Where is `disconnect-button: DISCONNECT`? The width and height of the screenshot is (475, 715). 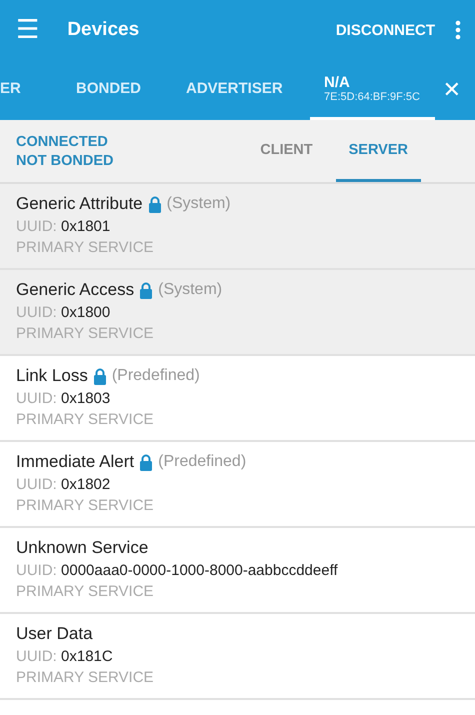
disconnect-button: DISCONNECT is located at coordinates (385, 30).